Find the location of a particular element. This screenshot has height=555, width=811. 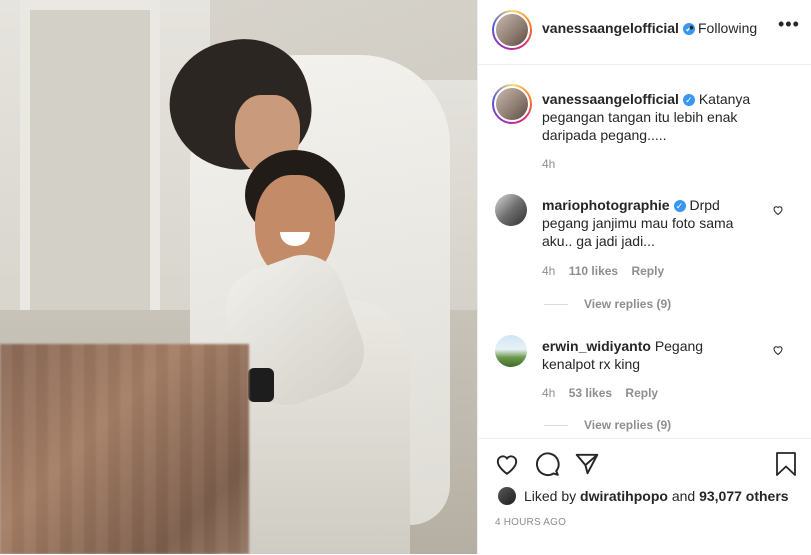

photo-watch is located at coordinates (261, 385).